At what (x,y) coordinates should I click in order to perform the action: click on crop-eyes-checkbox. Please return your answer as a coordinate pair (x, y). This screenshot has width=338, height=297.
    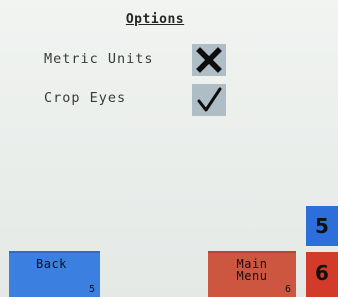
    Looking at the image, I should click on (209, 100).